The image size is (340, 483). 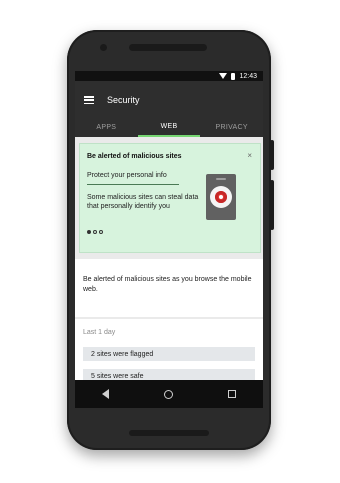 What do you see at coordinates (127, 175) in the screenshot?
I see `card-subtitle: Protect your personal info` at bounding box center [127, 175].